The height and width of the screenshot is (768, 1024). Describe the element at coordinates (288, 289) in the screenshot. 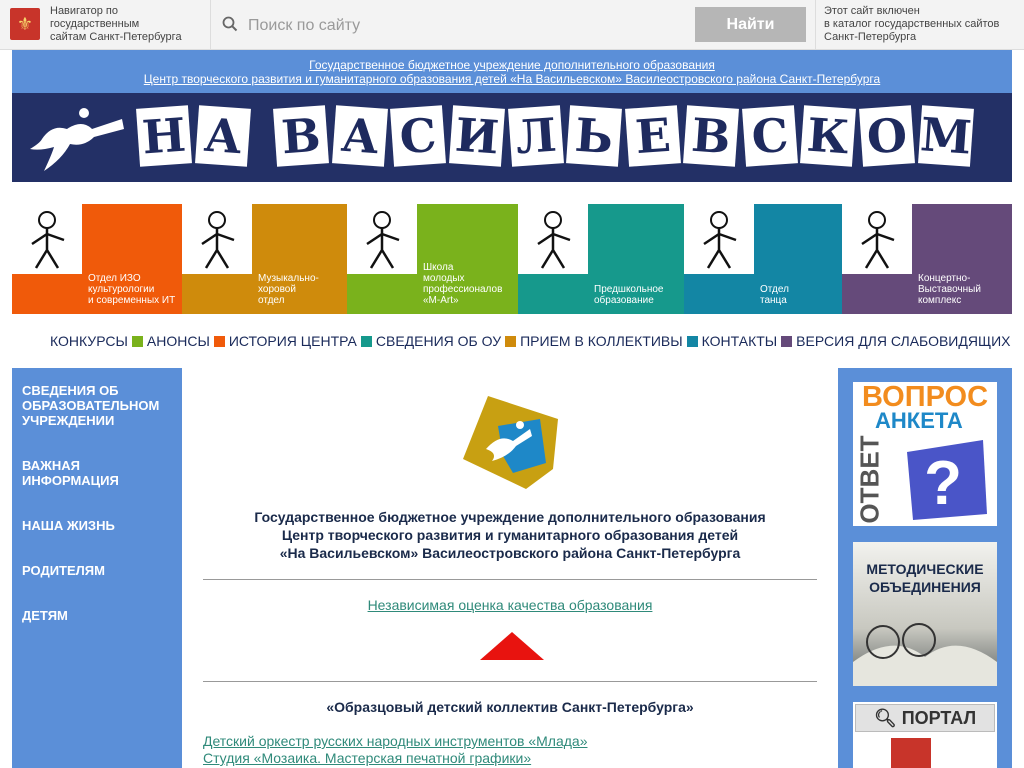

I see `department-label: Музыкально-хоровой отдел` at that location.